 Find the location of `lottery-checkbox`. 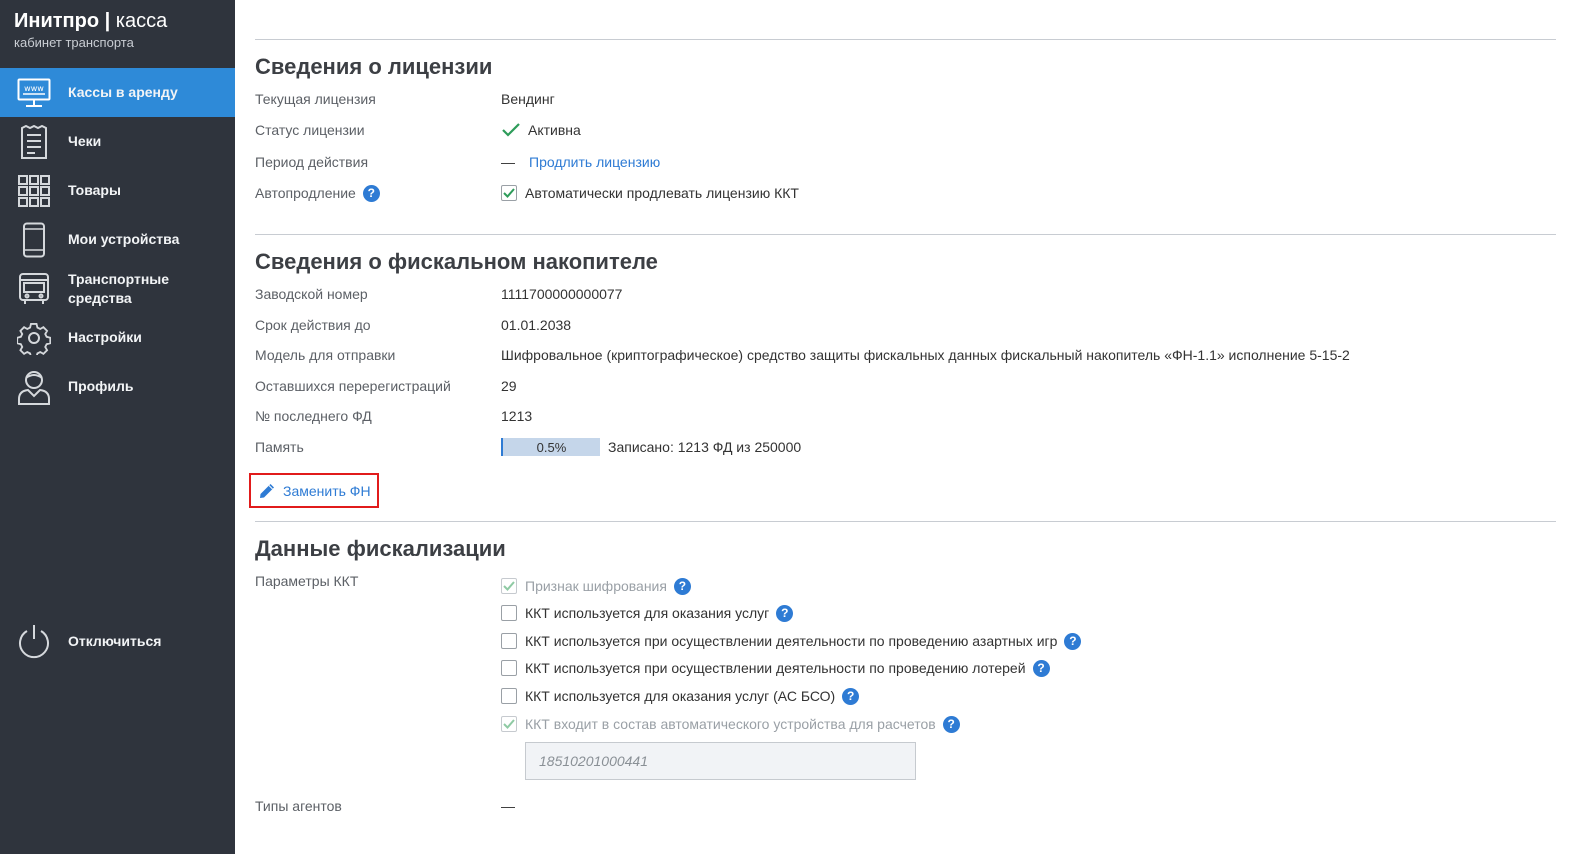

lottery-checkbox is located at coordinates (509, 668).